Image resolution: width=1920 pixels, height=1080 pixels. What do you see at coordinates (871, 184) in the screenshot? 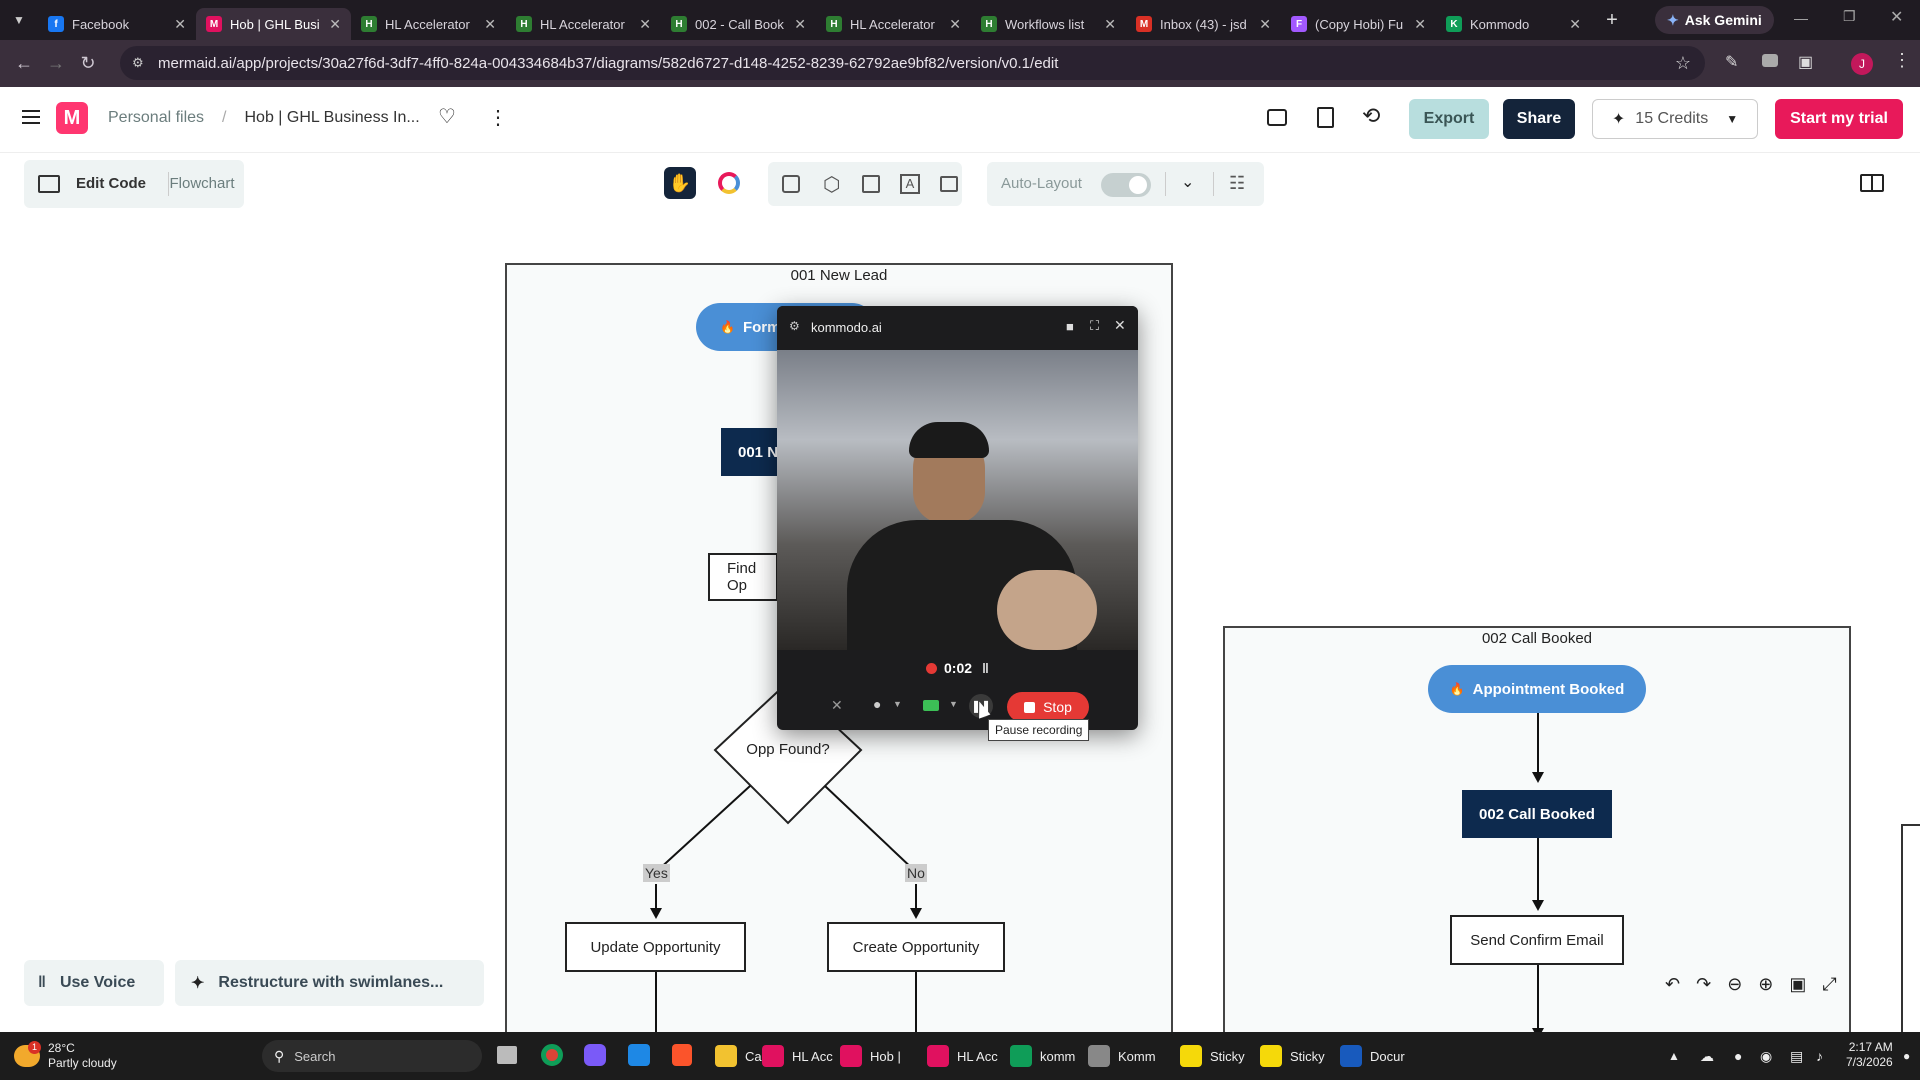
I see `image-icon` at bounding box center [871, 184].